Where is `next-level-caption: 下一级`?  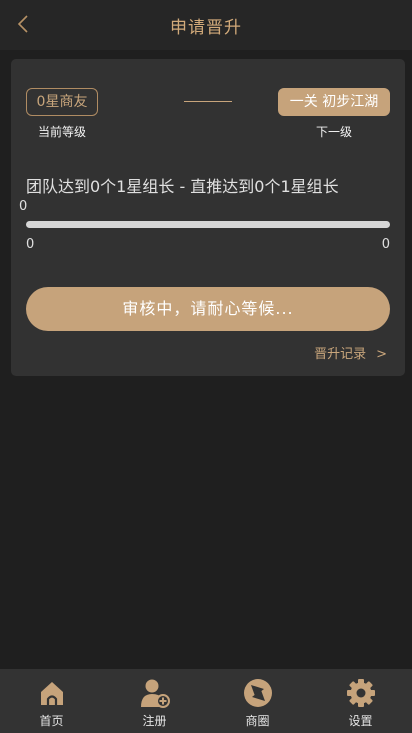
next-level-caption: 下一级 is located at coordinates (333, 132).